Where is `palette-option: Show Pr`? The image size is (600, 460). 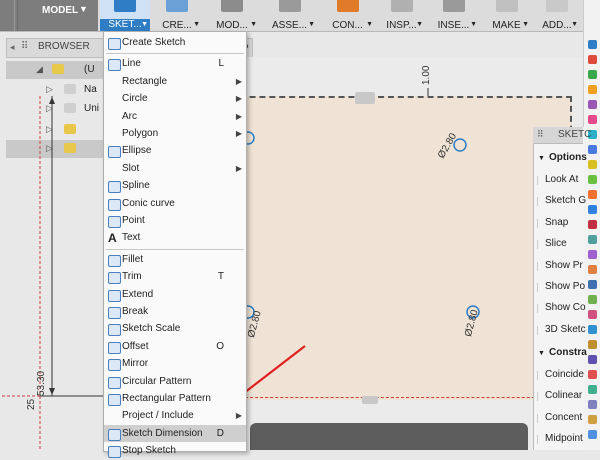 palette-option: Show Pr is located at coordinates (564, 265).